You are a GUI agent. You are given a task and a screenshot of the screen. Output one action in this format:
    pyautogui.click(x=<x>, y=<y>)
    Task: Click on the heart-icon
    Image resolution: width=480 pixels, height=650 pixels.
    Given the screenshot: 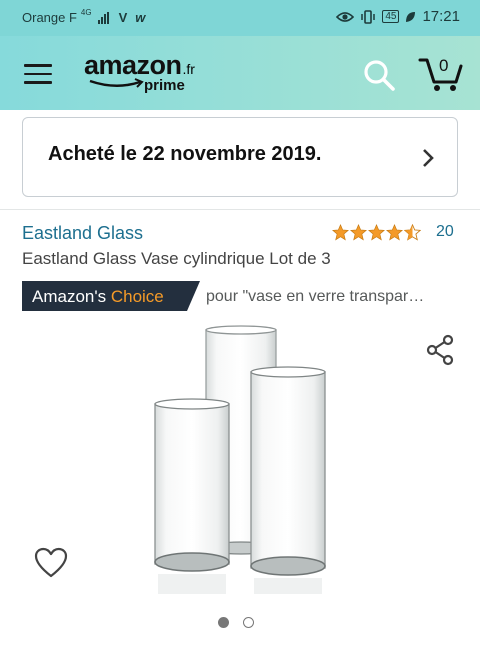 What is the action you would take?
    pyautogui.click(x=51, y=562)
    